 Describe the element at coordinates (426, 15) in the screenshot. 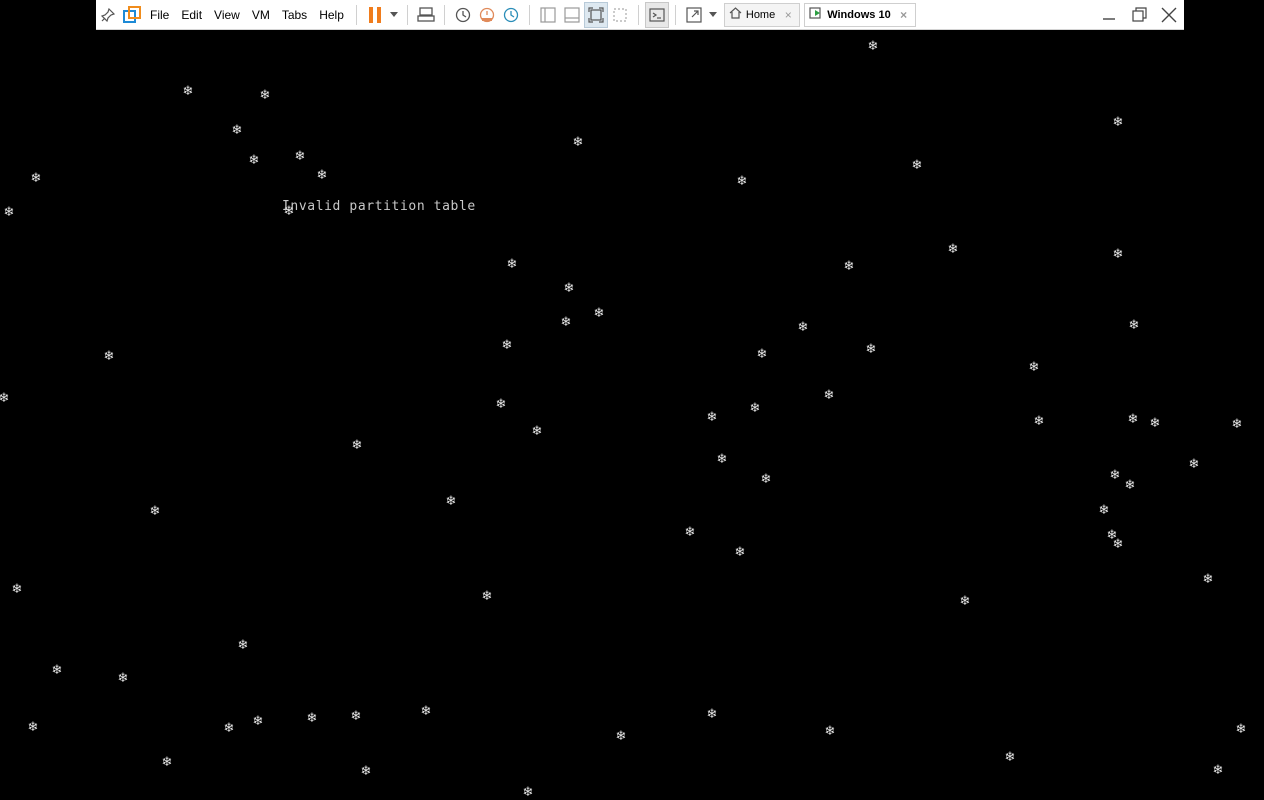

I see `send-ctrl-alt-del-icon` at that location.